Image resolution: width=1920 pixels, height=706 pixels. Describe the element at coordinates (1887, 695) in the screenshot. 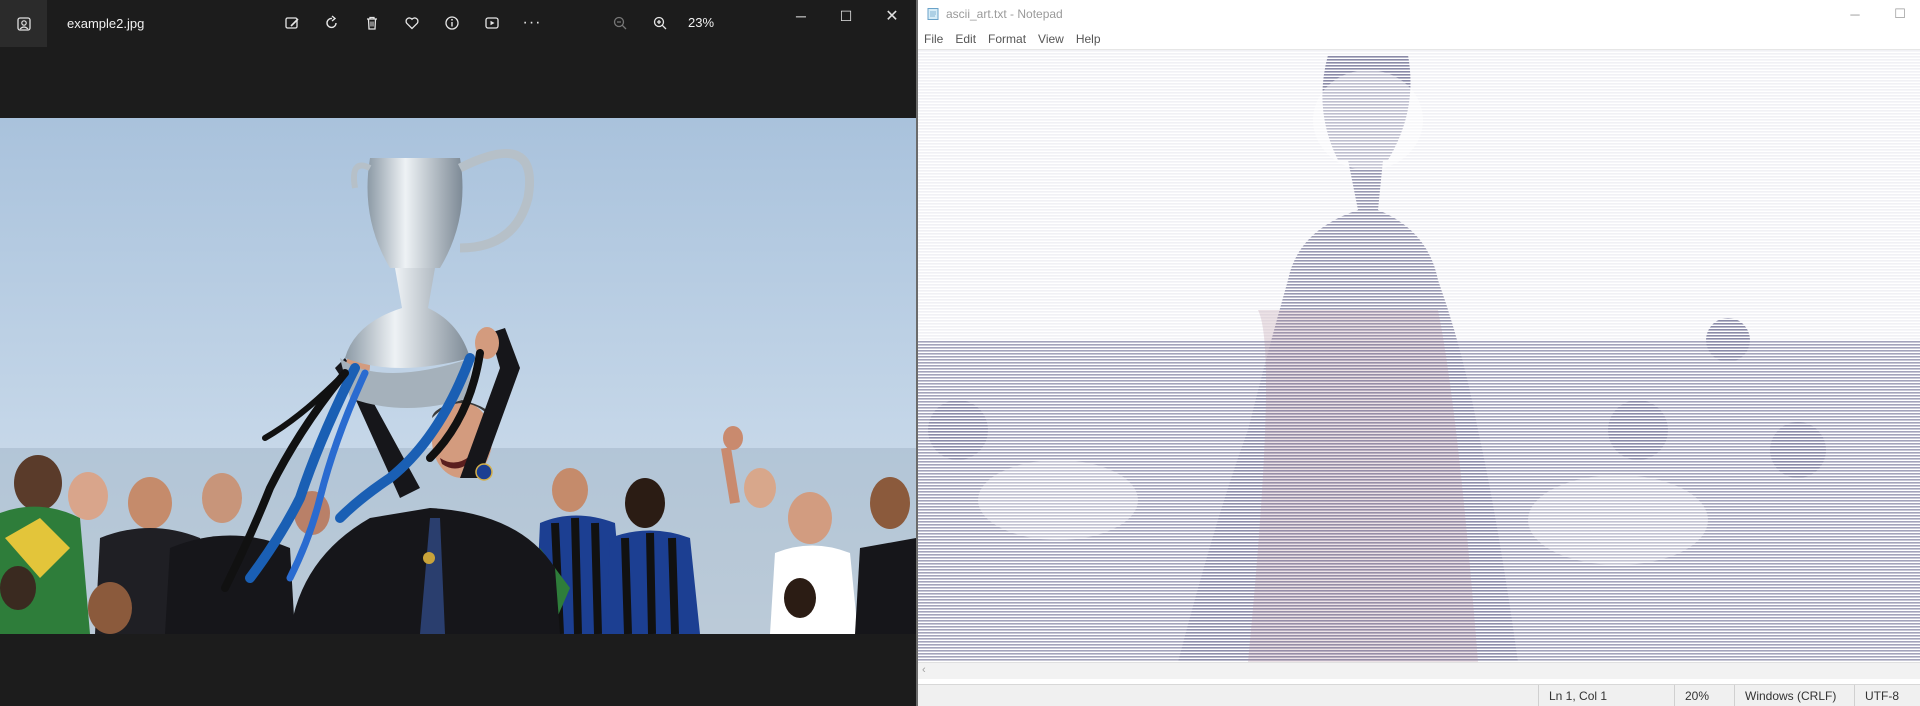

I see `encoding-status: UTF-8` at that location.